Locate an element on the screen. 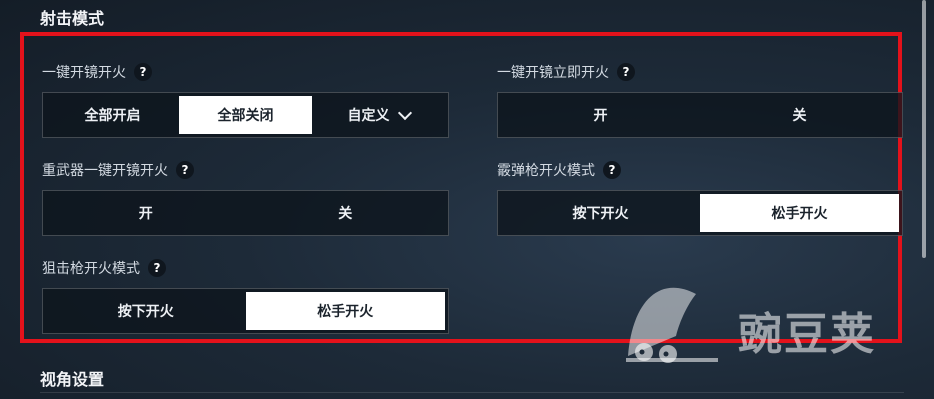 This screenshot has width=934, height=399. sniper-mode-selector: 按下开火 松手开火 is located at coordinates (245, 311).